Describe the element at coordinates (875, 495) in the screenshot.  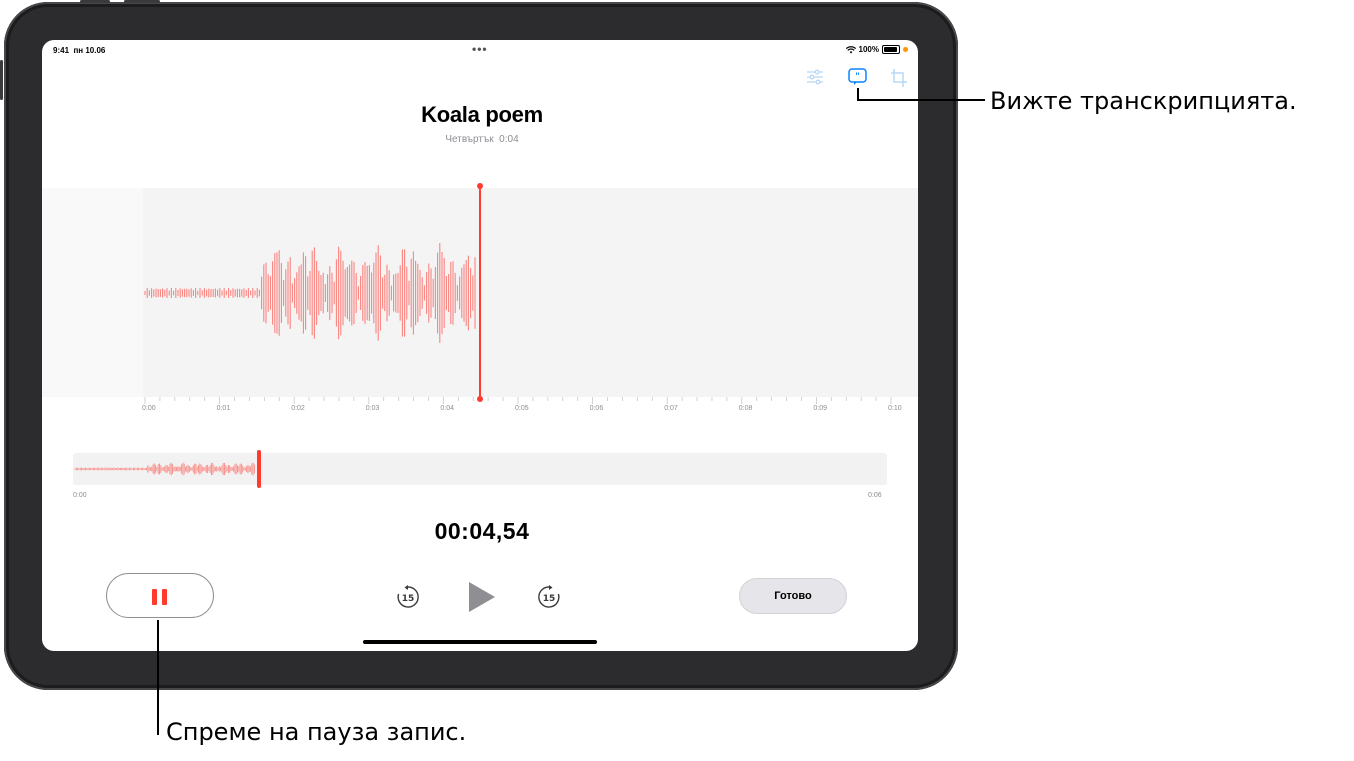
I see `overview-end-label: 0:06` at that location.